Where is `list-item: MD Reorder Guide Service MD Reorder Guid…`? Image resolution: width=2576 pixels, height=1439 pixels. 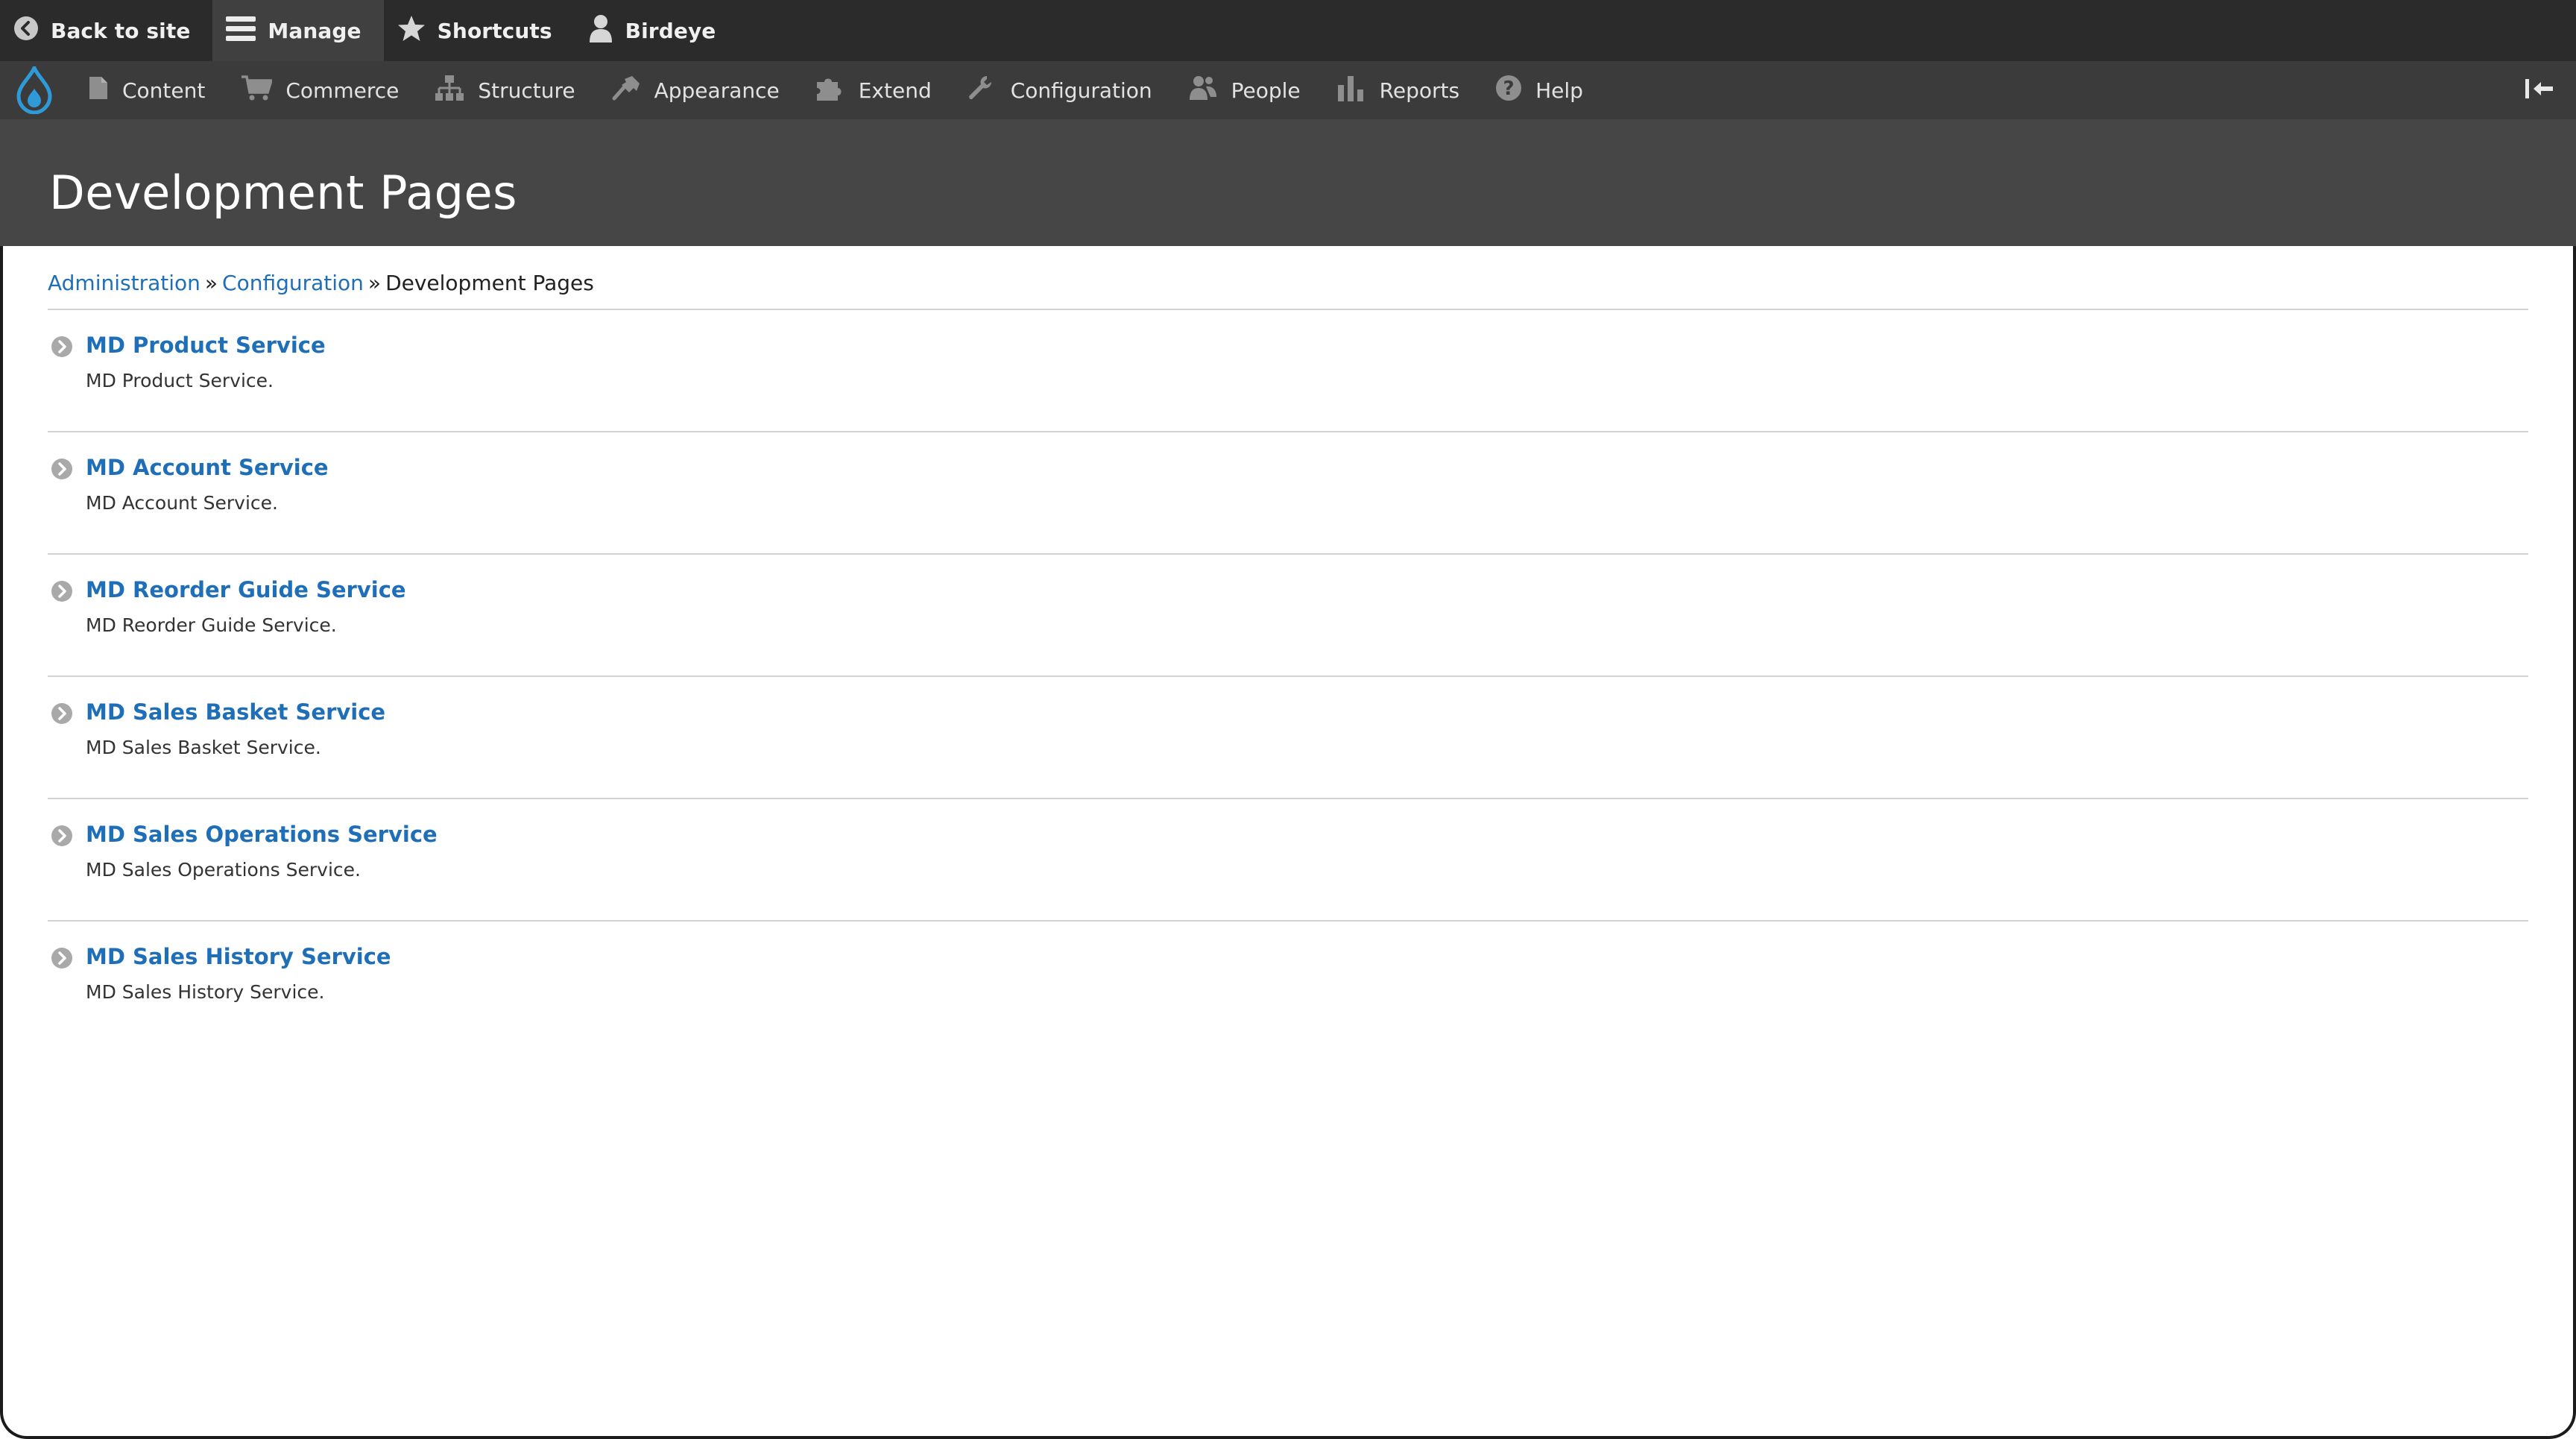
list-item: MD Reorder Guide Service MD Reorder Guid… is located at coordinates (1288, 616).